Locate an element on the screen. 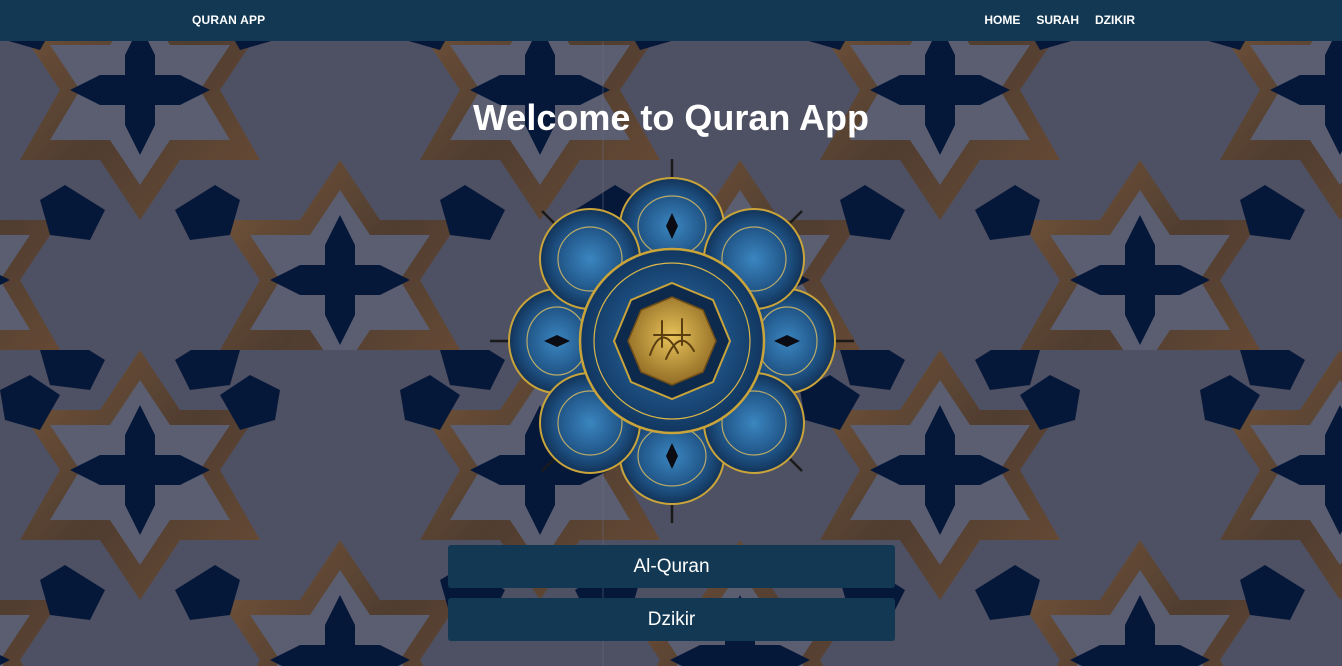  page-title: Welcome to Quran App is located at coordinates (671, 117).